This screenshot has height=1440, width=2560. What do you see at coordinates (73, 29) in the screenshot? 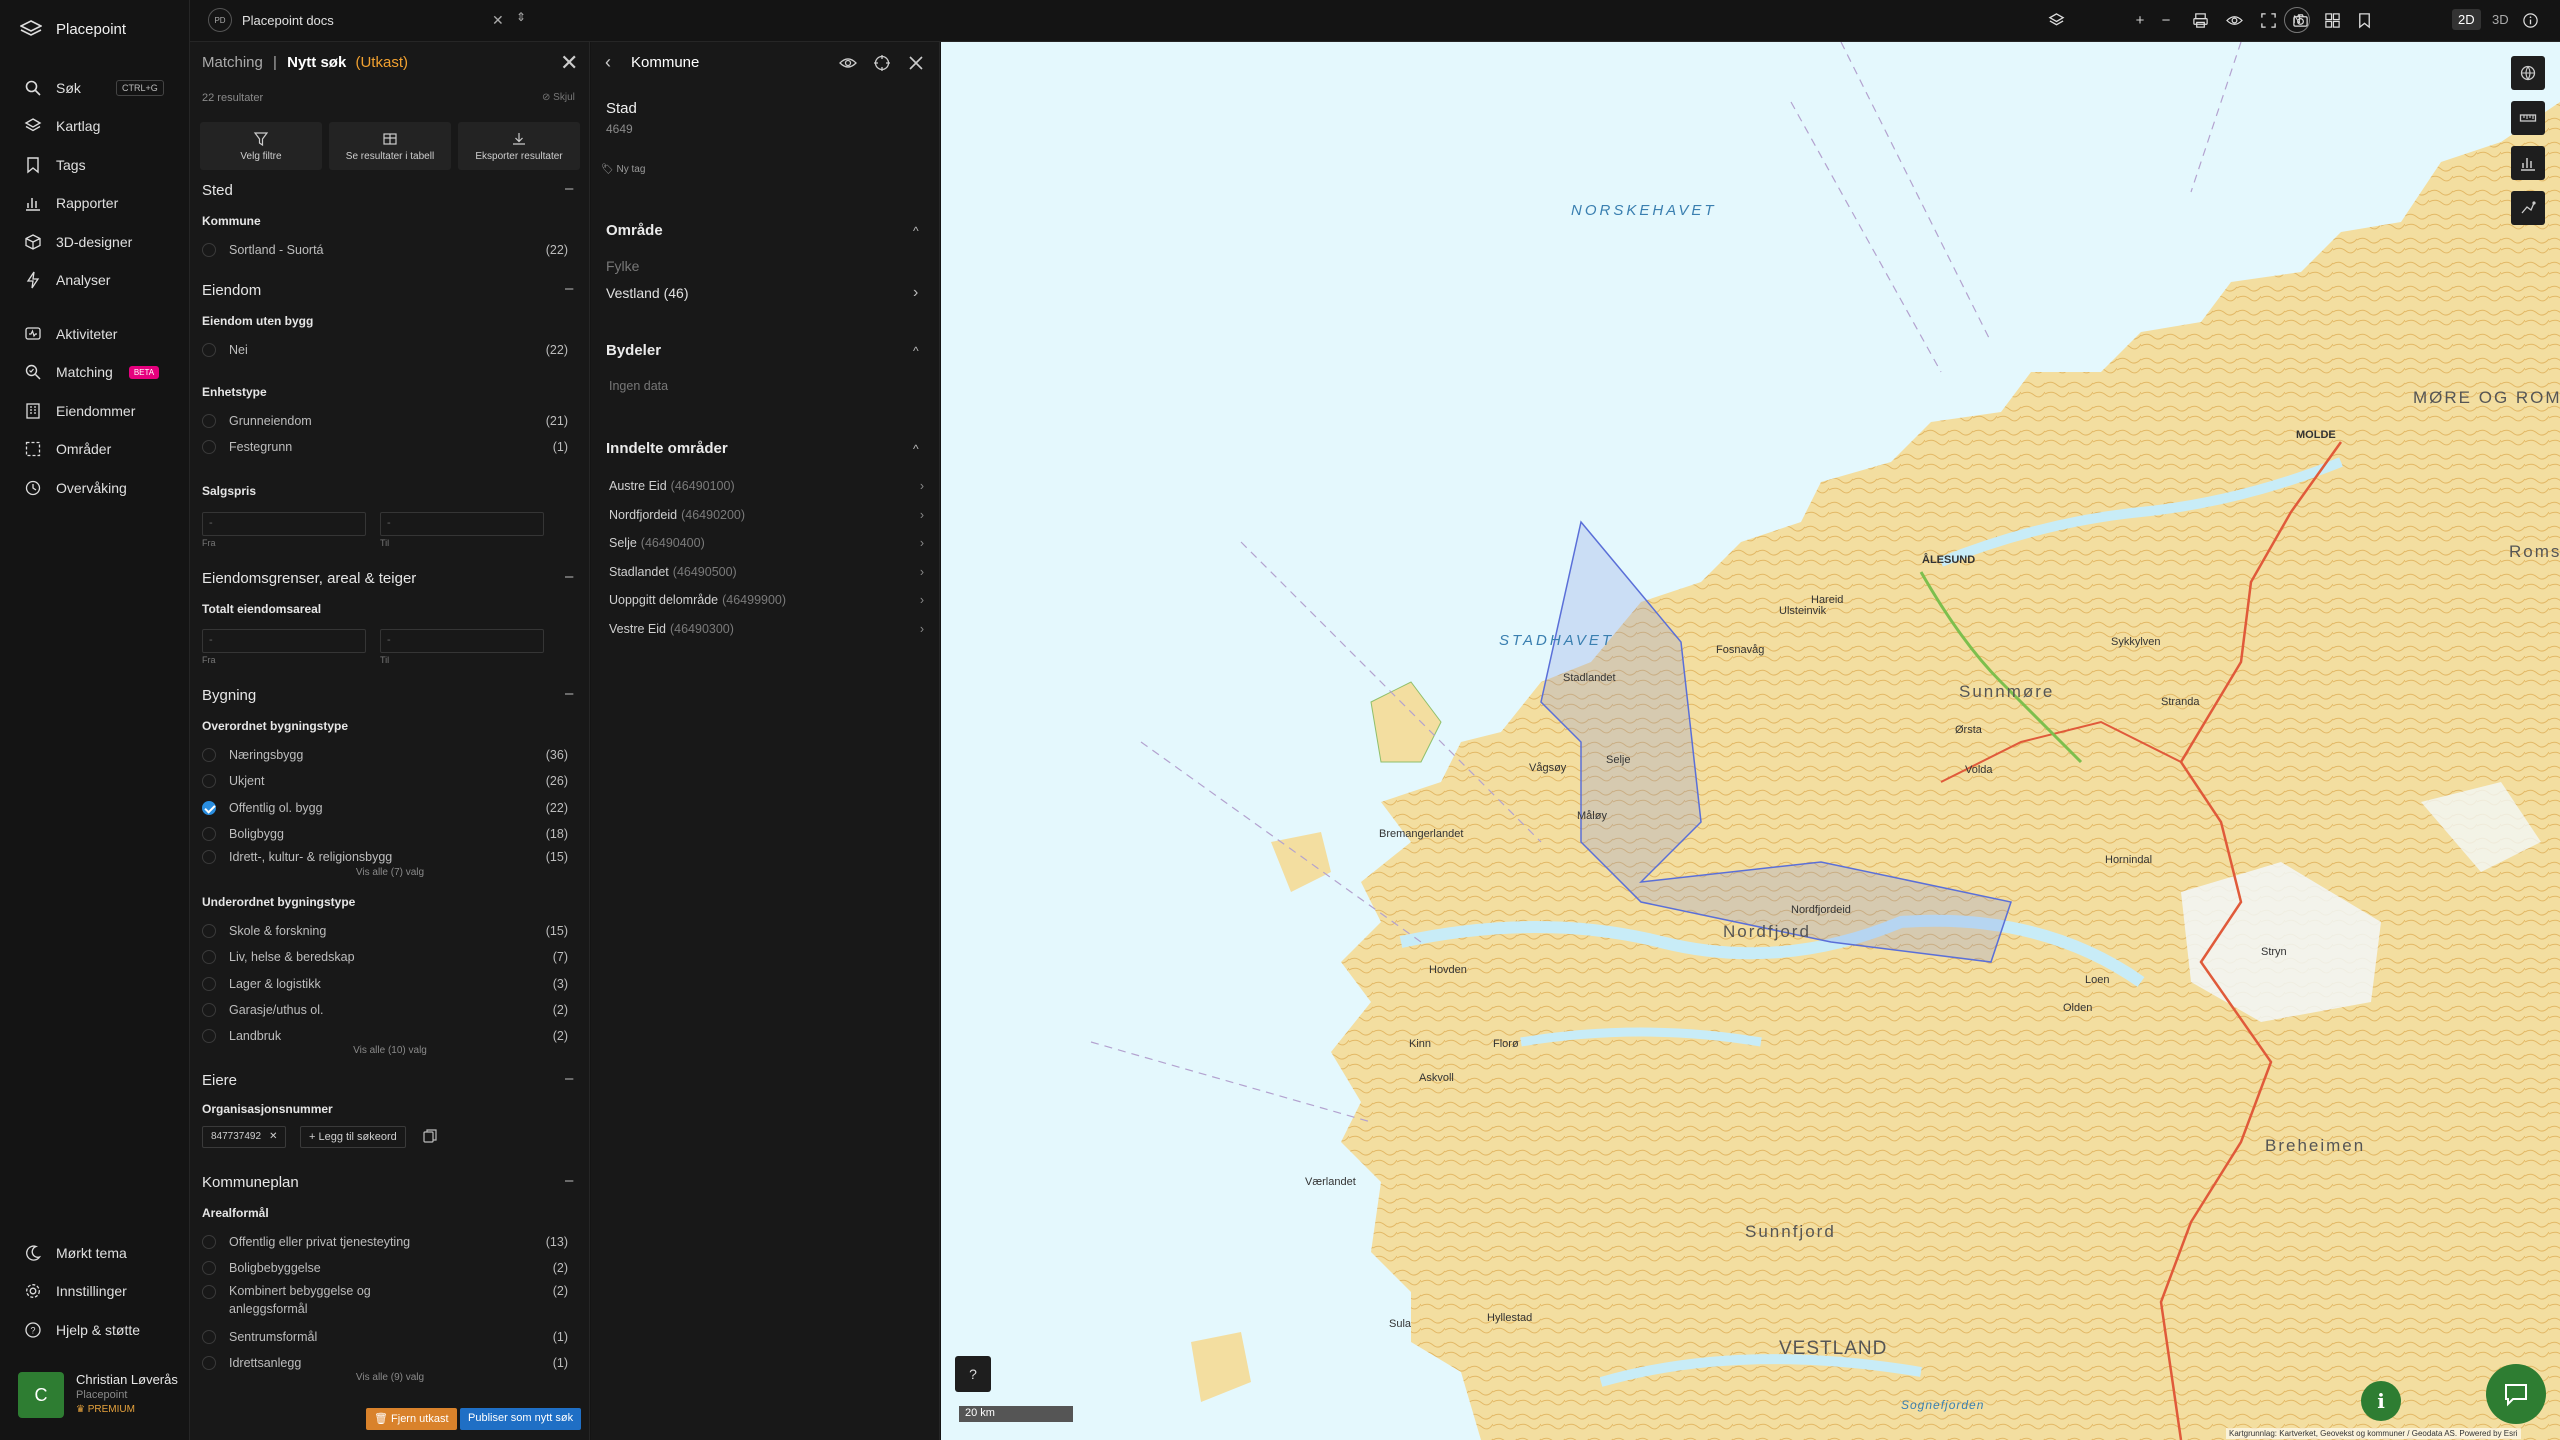
I see `brand: Placepoint` at bounding box center [73, 29].